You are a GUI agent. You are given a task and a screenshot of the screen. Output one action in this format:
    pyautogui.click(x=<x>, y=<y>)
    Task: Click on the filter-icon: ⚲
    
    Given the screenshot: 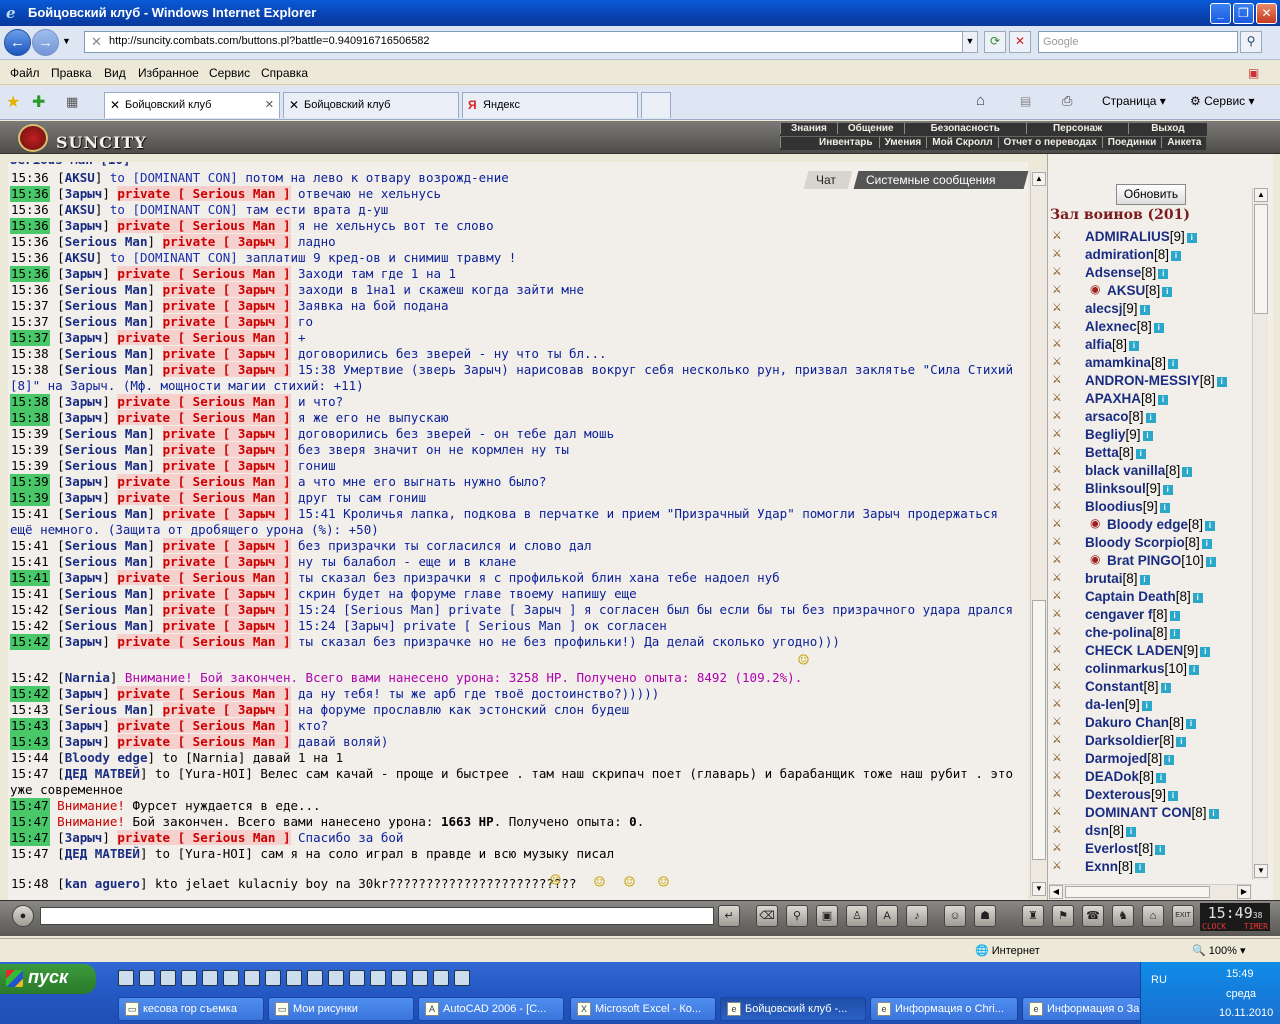 What is the action you would take?
    pyautogui.click(x=797, y=916)
    